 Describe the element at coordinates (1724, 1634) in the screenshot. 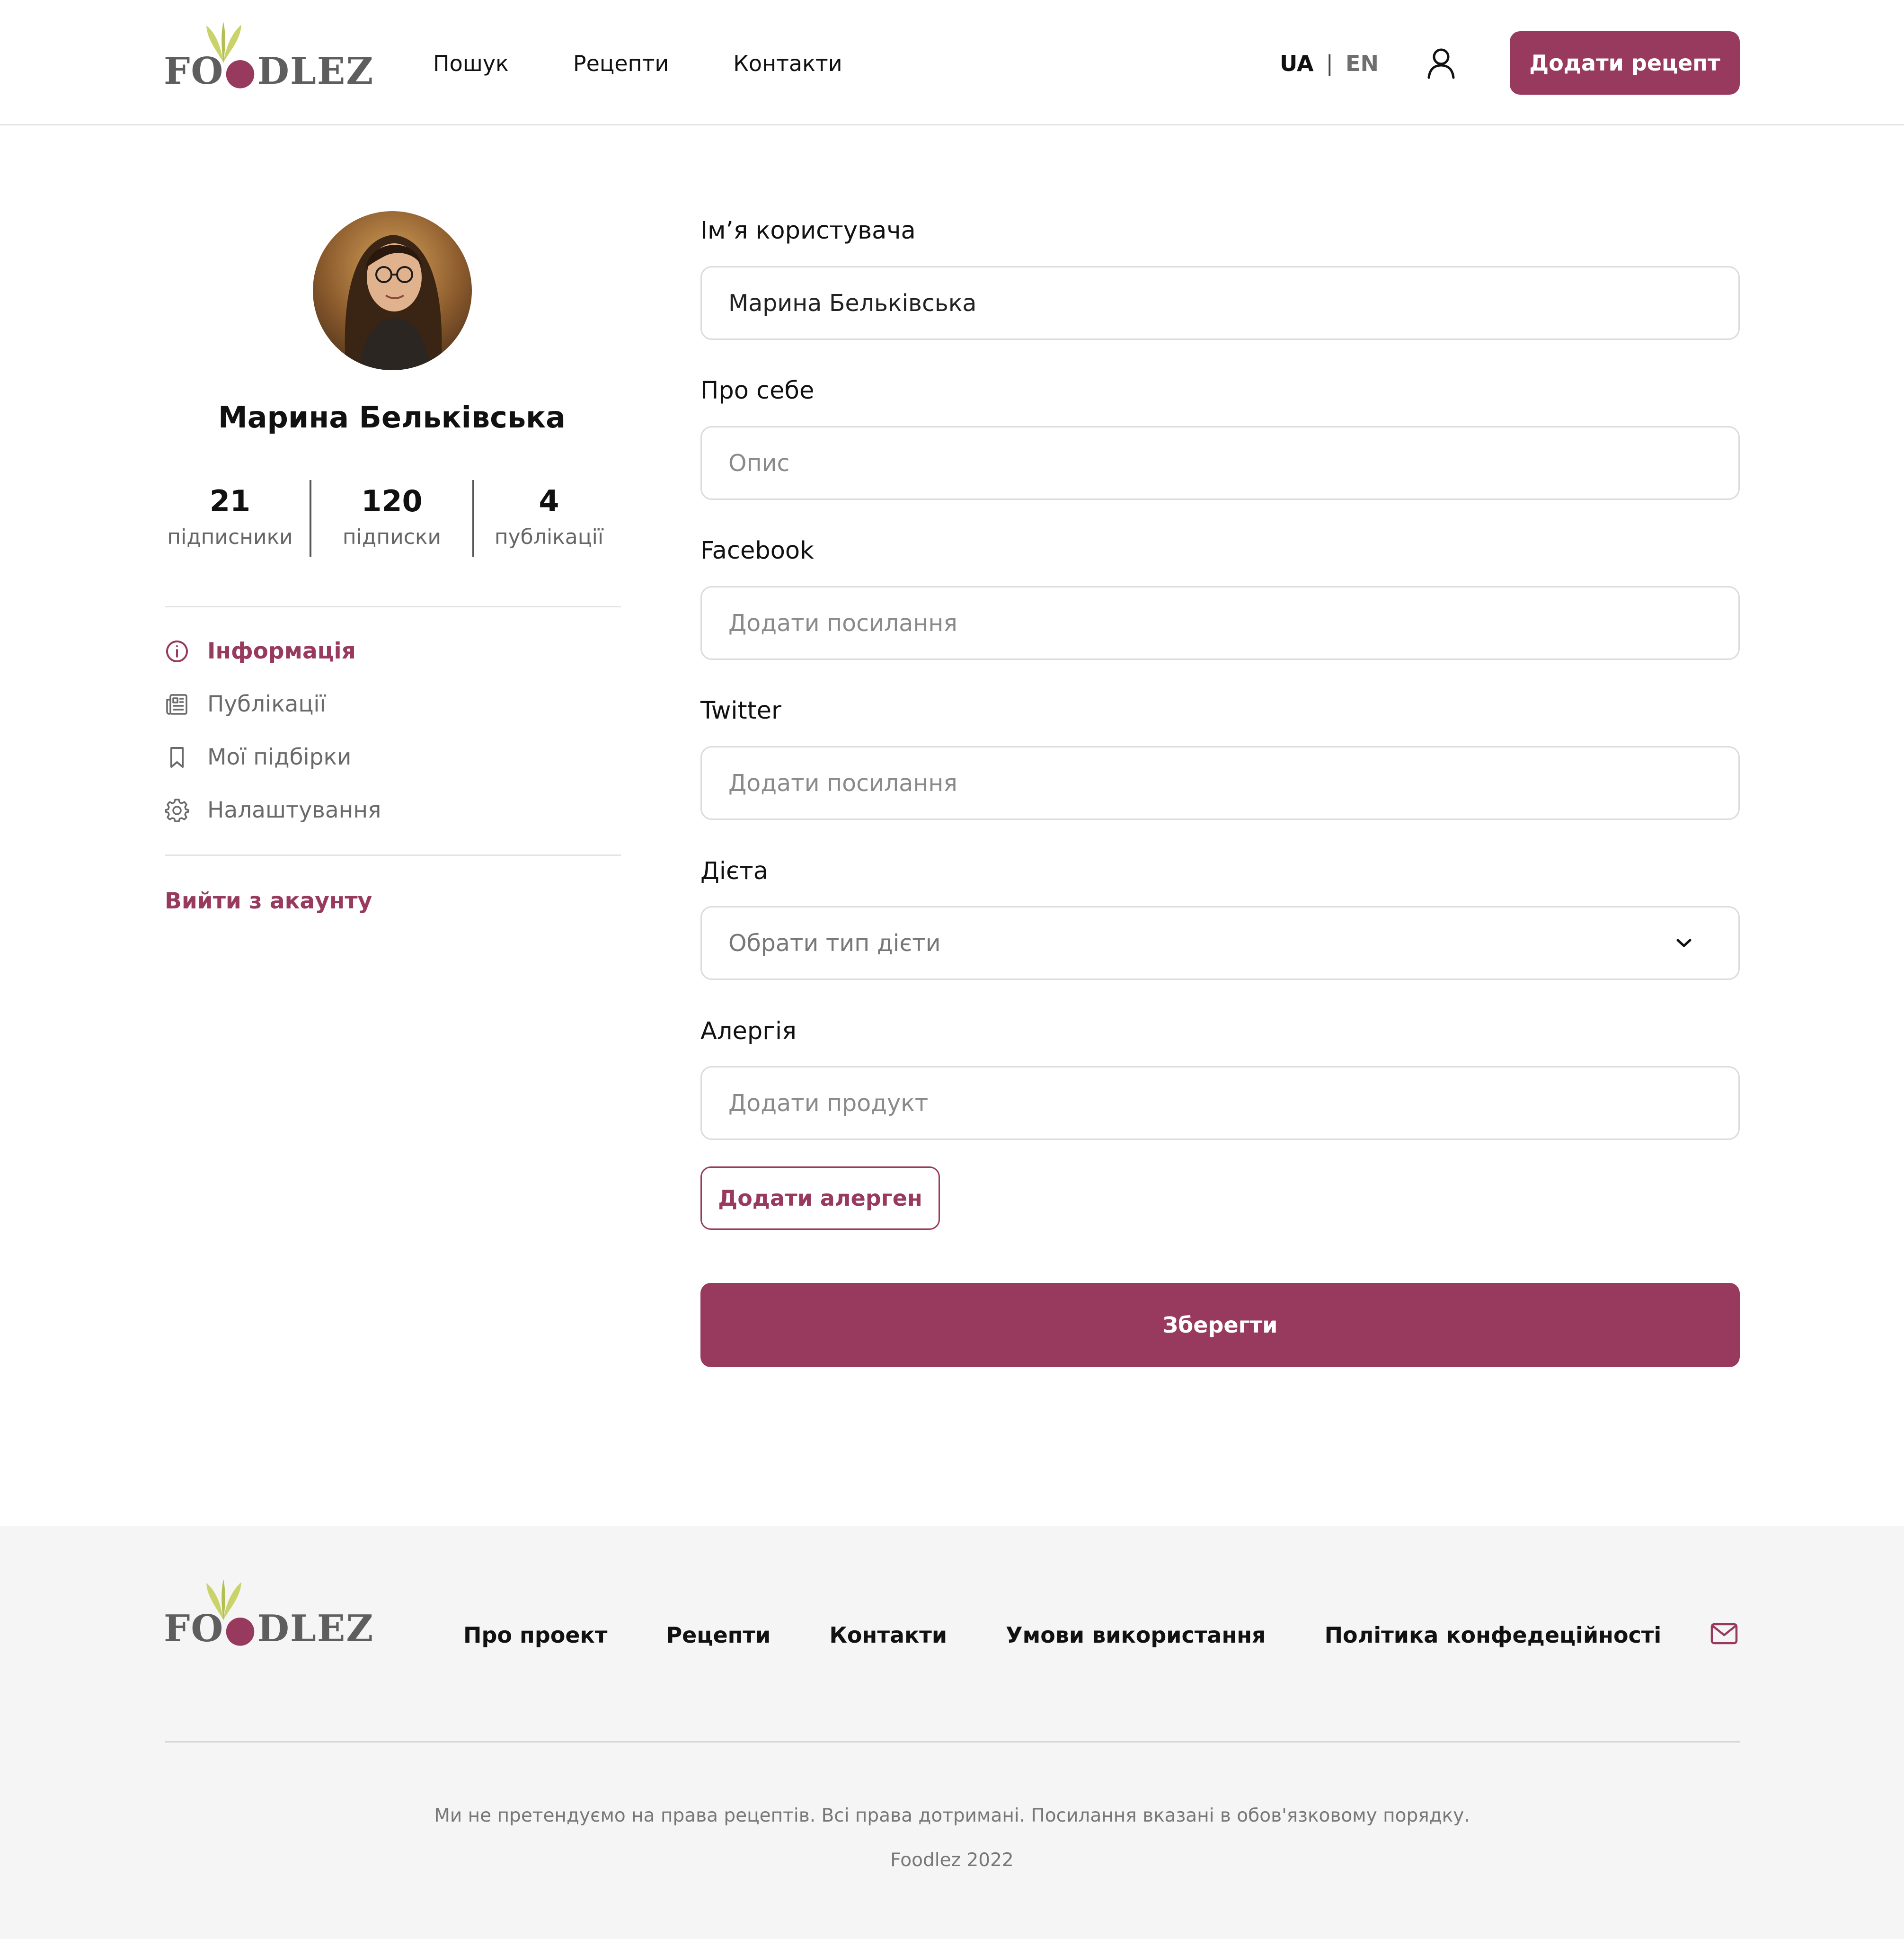

I see `mail-icon` at that location.